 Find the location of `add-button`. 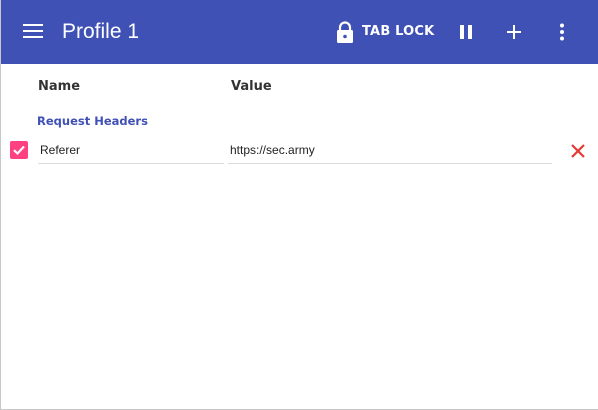

add-button is located at coordinates (514, 32).